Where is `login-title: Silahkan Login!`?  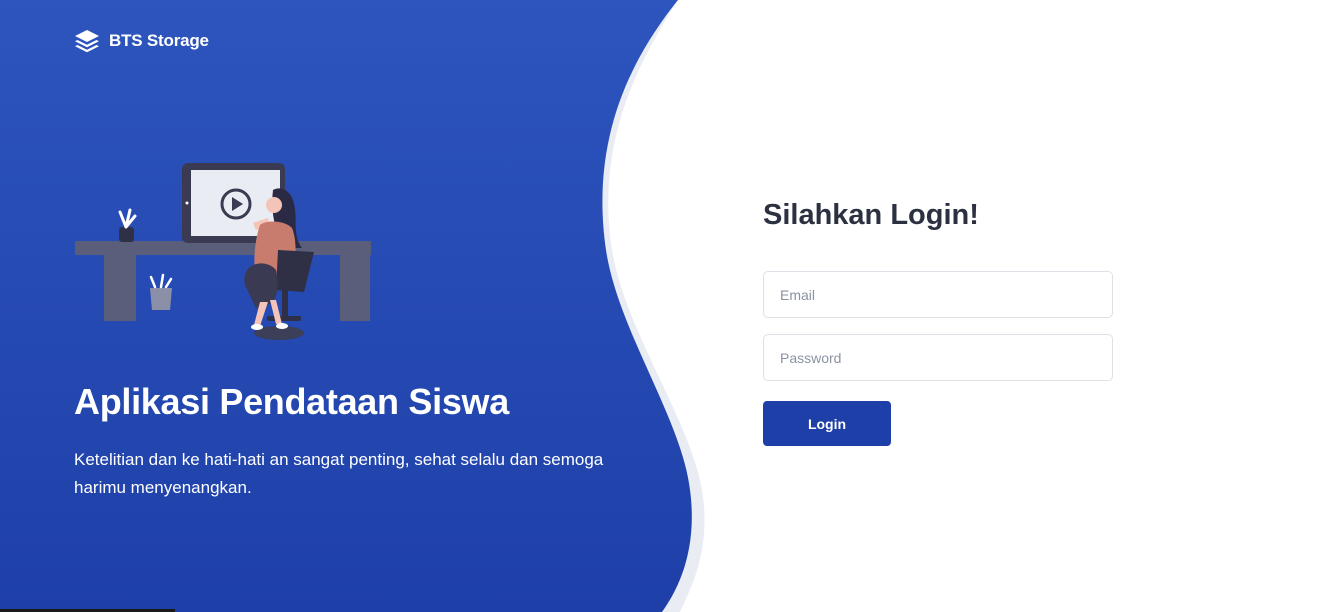 login-title: Silahkan Login! is located at coordinates (871, 215).